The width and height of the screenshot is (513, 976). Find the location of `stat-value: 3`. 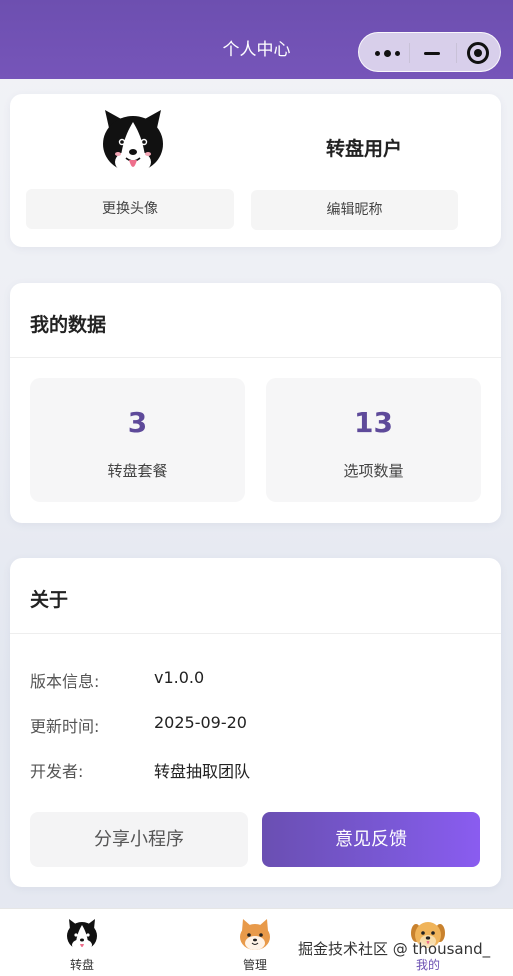

stat-value: 3 is located at coordinates (137, 422).